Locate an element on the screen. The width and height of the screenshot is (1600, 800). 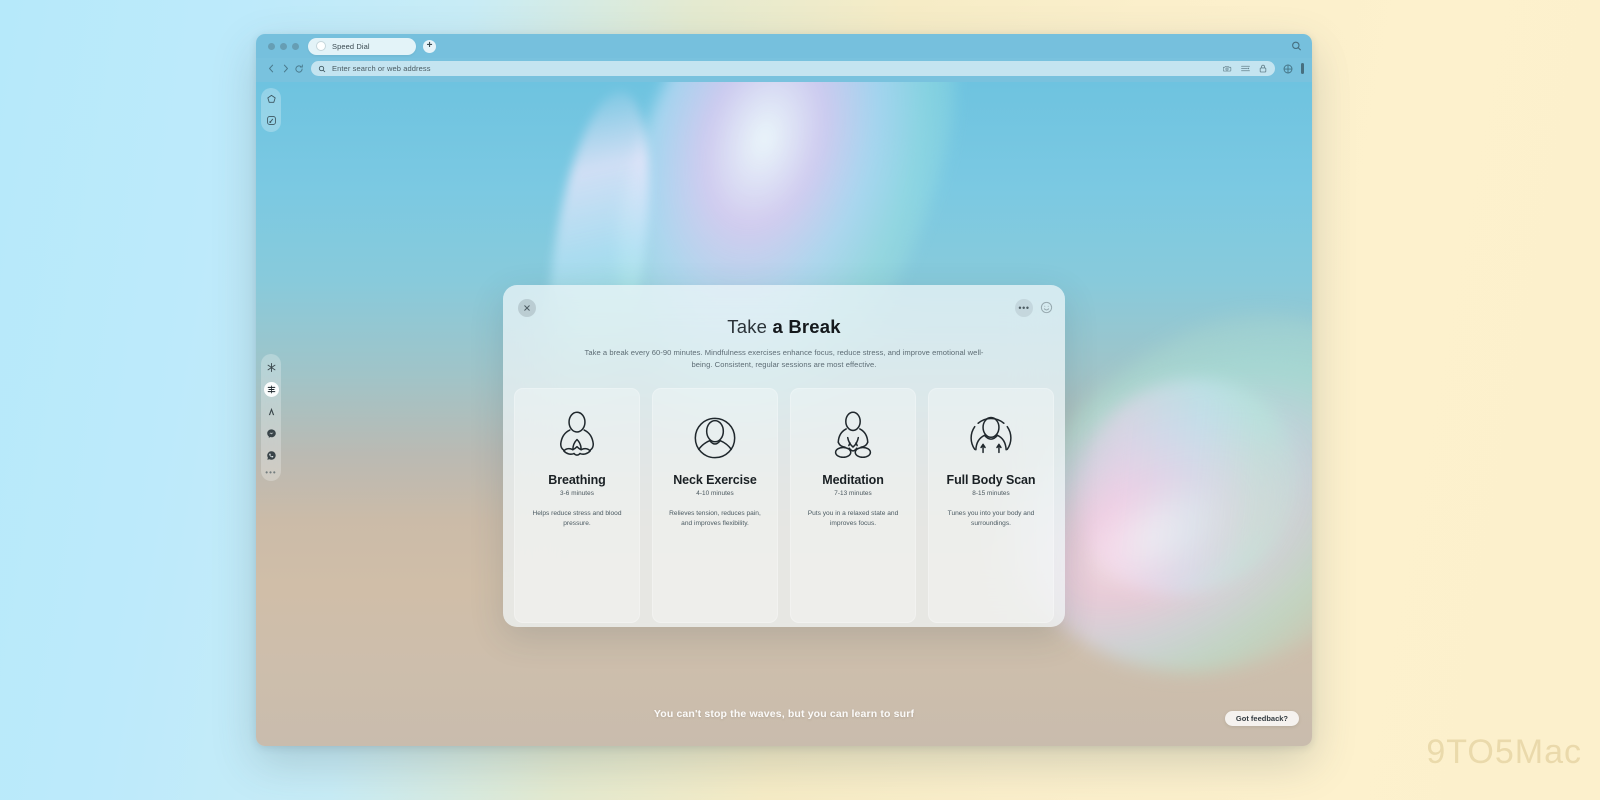
shield-pentagon-icon is located at coordinates (271, 99).